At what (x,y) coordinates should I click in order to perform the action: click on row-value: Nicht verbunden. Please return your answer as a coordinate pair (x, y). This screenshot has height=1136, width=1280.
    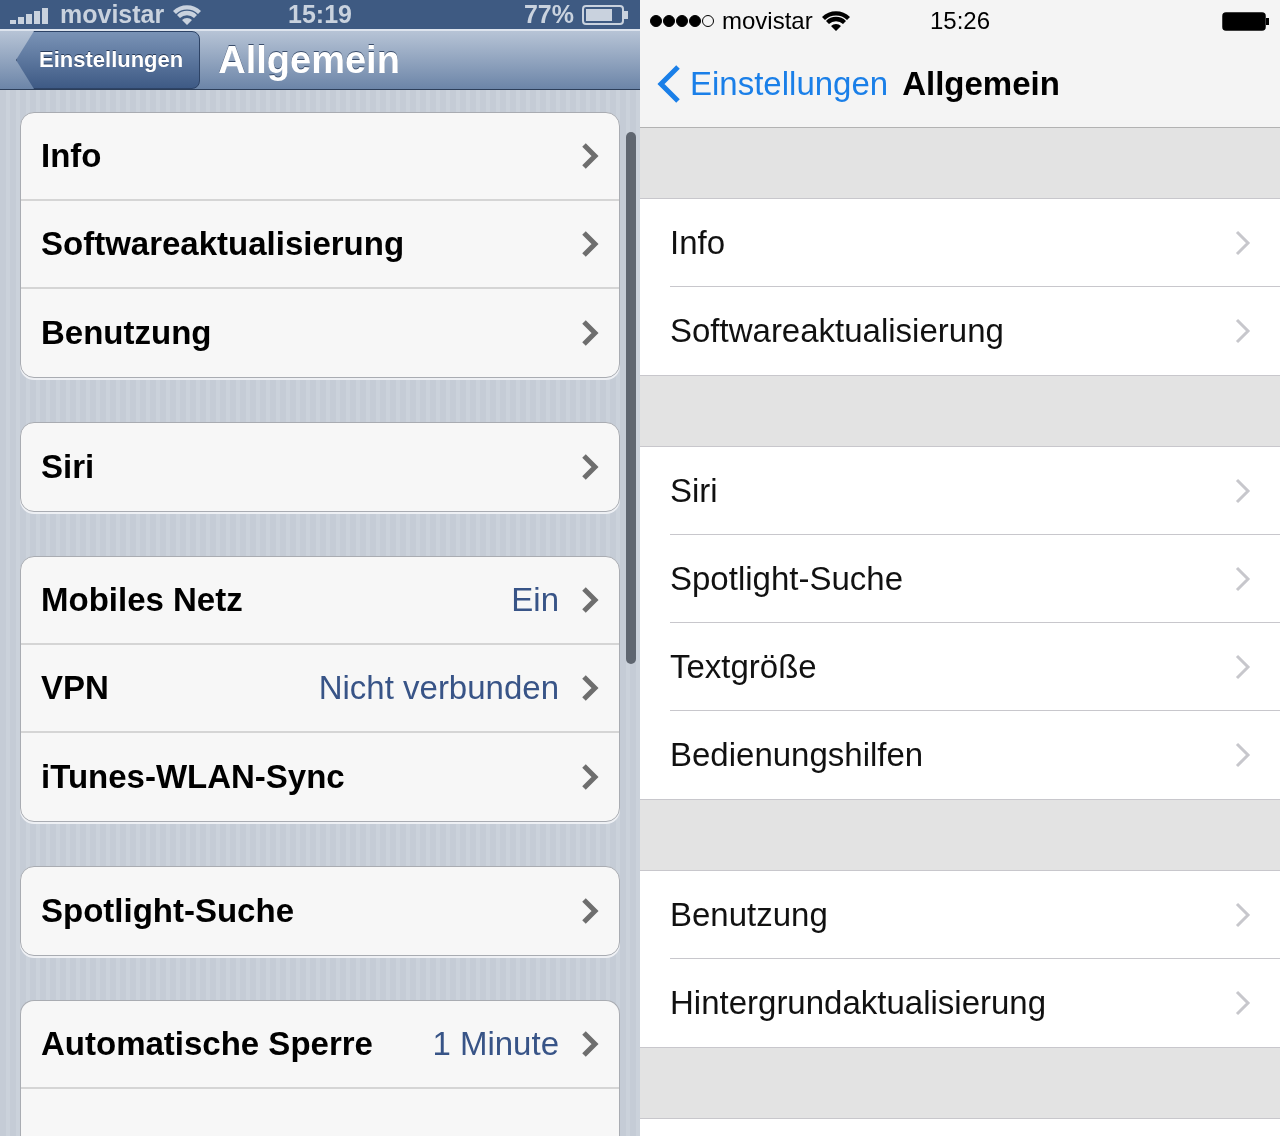
    Looking at the image, I should click on (438, 688).